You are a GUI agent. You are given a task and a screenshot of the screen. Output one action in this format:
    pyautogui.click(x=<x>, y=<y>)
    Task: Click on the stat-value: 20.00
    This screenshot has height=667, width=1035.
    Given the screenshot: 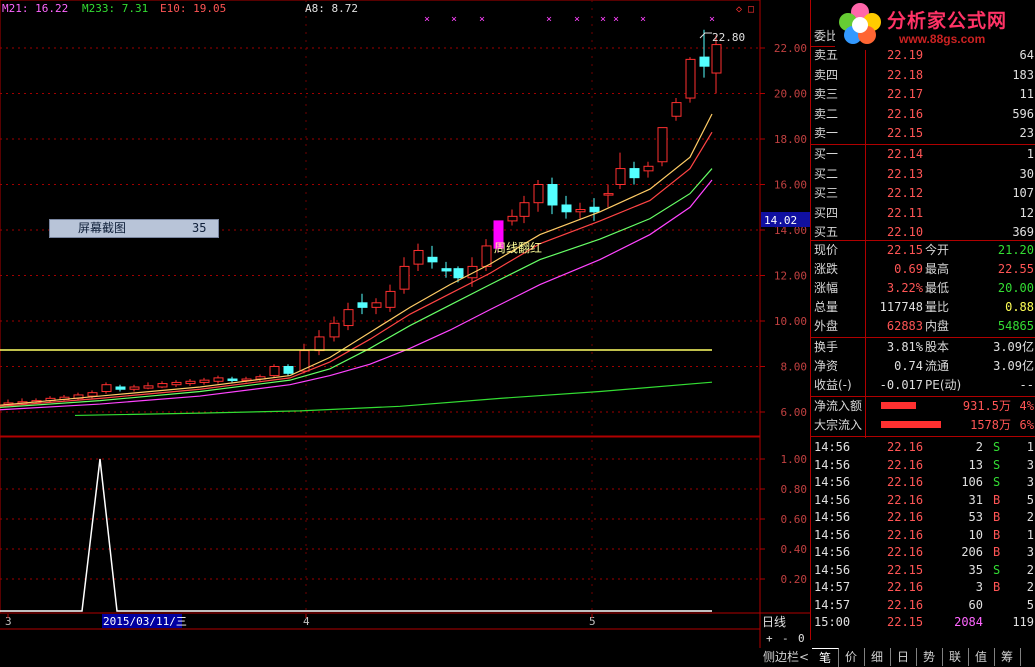 What is the action you would take?
    pyautogui.click(x=1015, y=288)
    